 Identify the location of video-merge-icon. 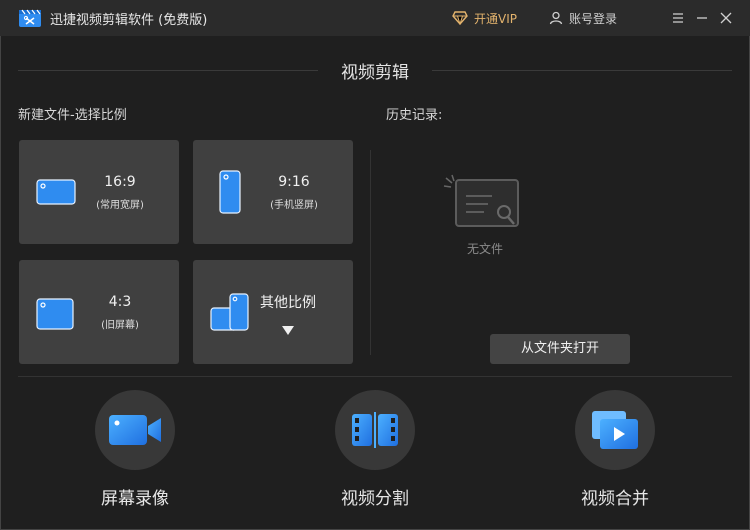
(615, 430).